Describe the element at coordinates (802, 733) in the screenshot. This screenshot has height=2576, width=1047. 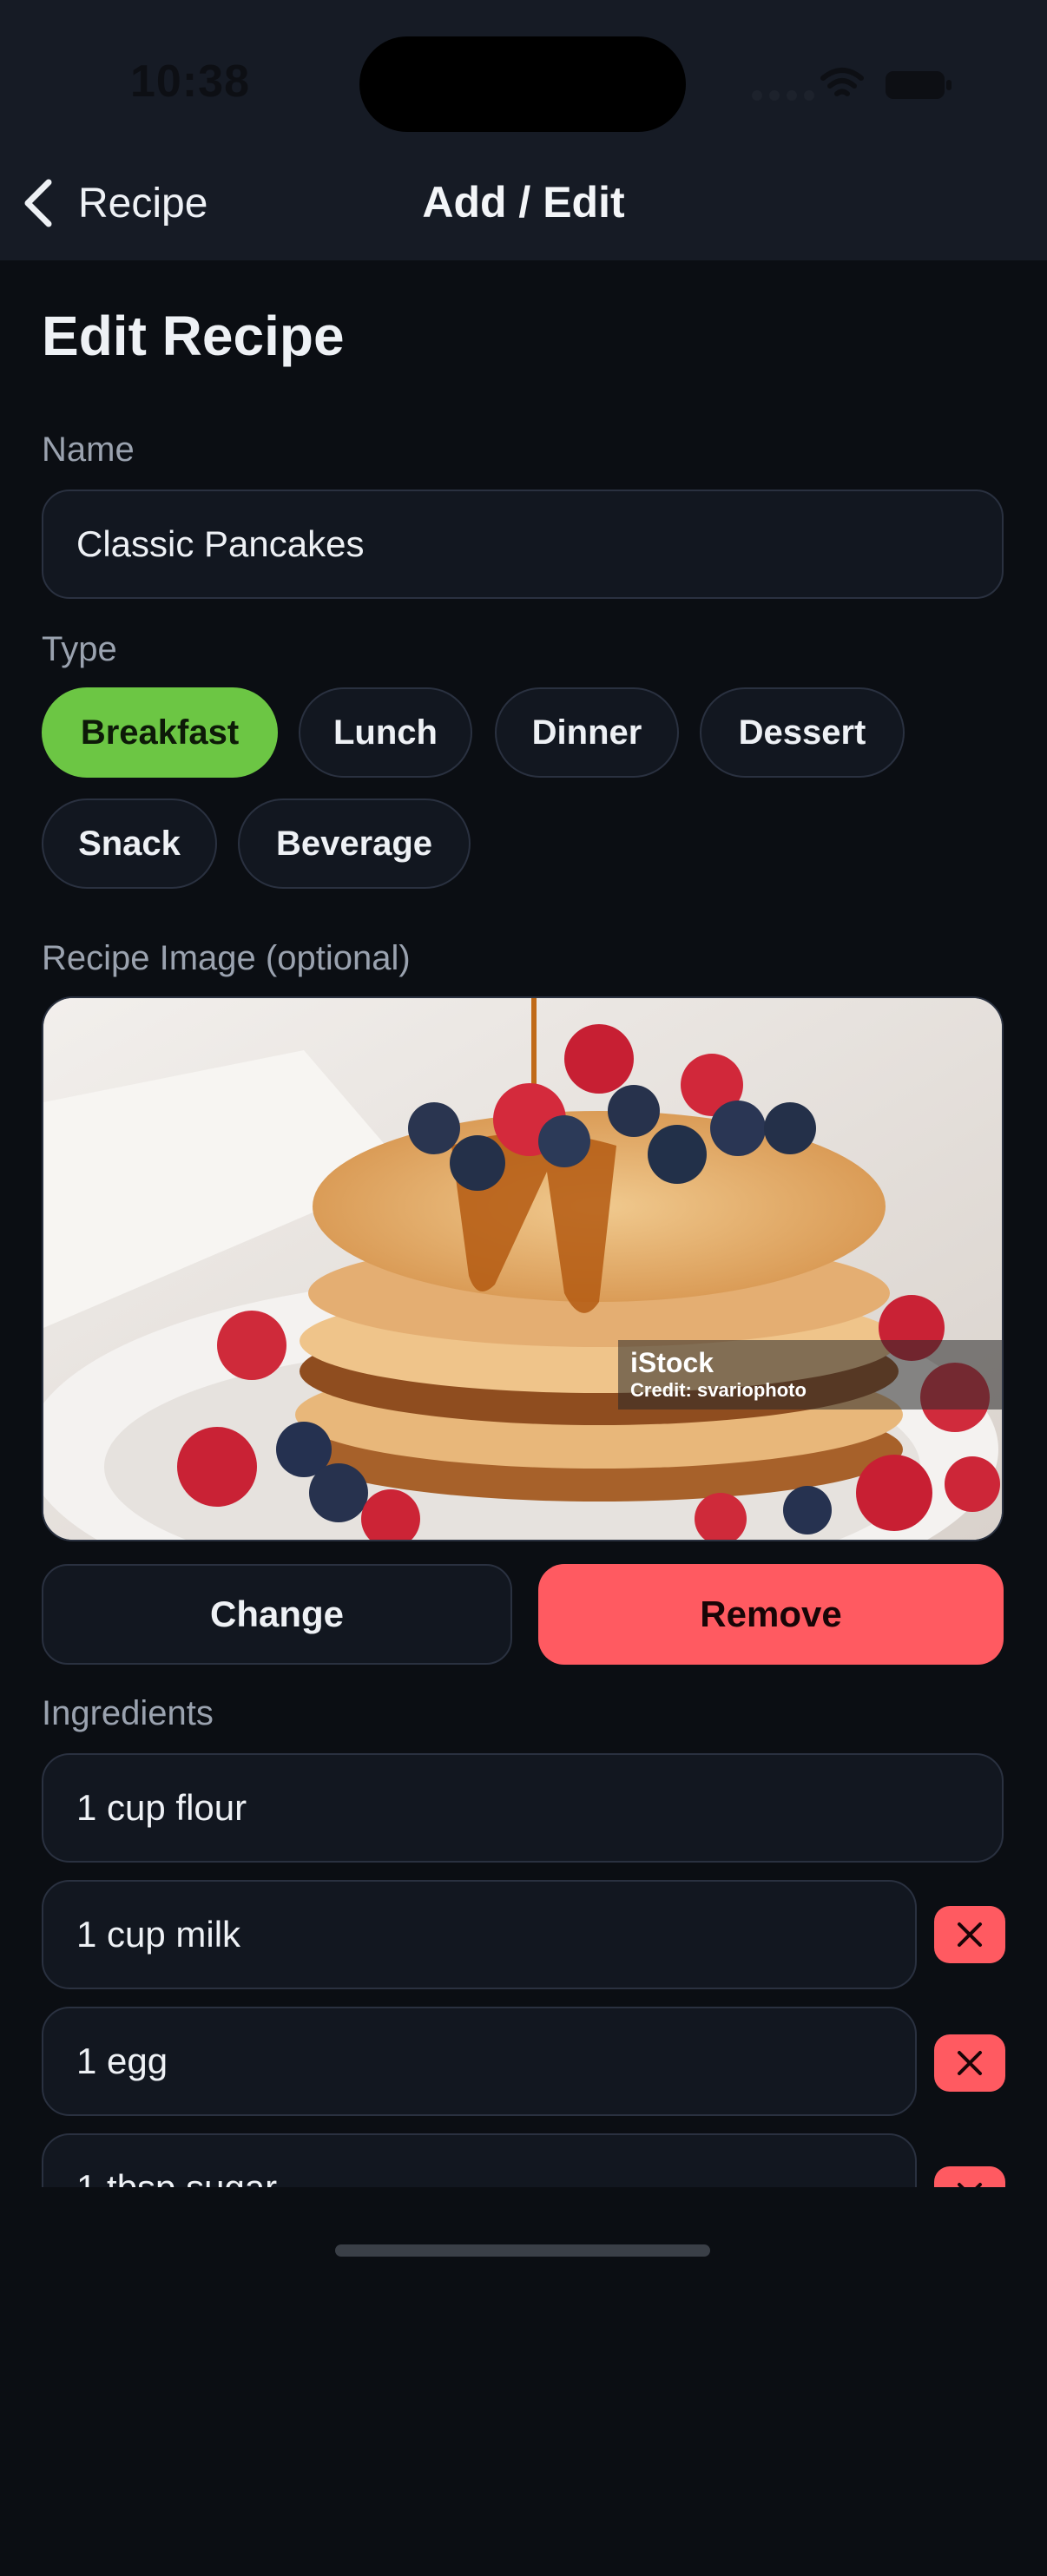
I see `type-chip-dessert: Dessert` at that location.